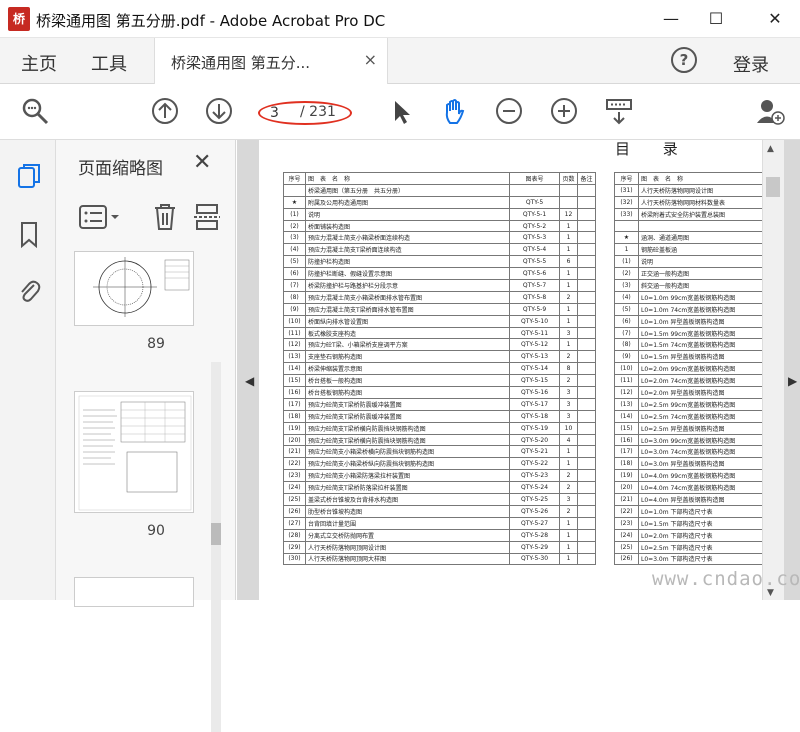 The height and width of the screenshot is (732, 800). Describe the element at coordinates (216, 547) in the screenshot. I see `thumbnail-scrollbar` at that location.